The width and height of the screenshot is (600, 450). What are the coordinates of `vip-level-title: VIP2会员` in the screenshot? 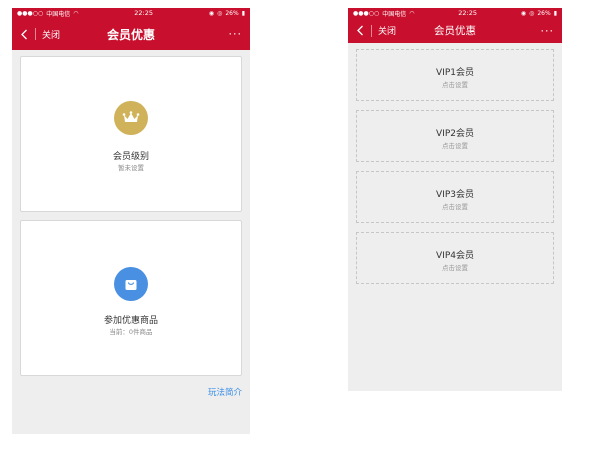 It's located at (455, 134).